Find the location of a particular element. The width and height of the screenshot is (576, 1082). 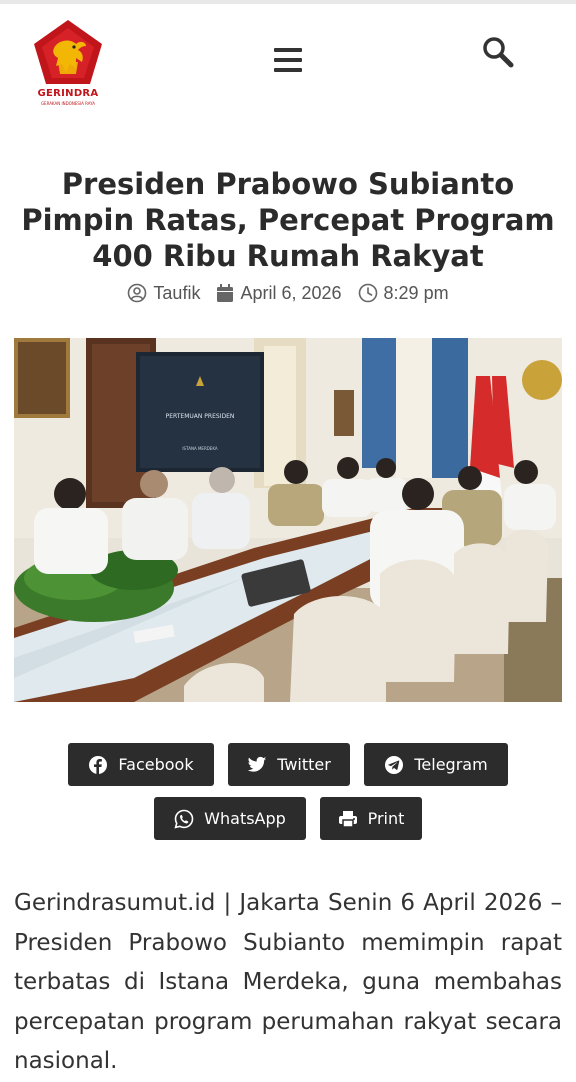

whatsapp-share-button: WhatsApp is located at coordinates (230, 818).